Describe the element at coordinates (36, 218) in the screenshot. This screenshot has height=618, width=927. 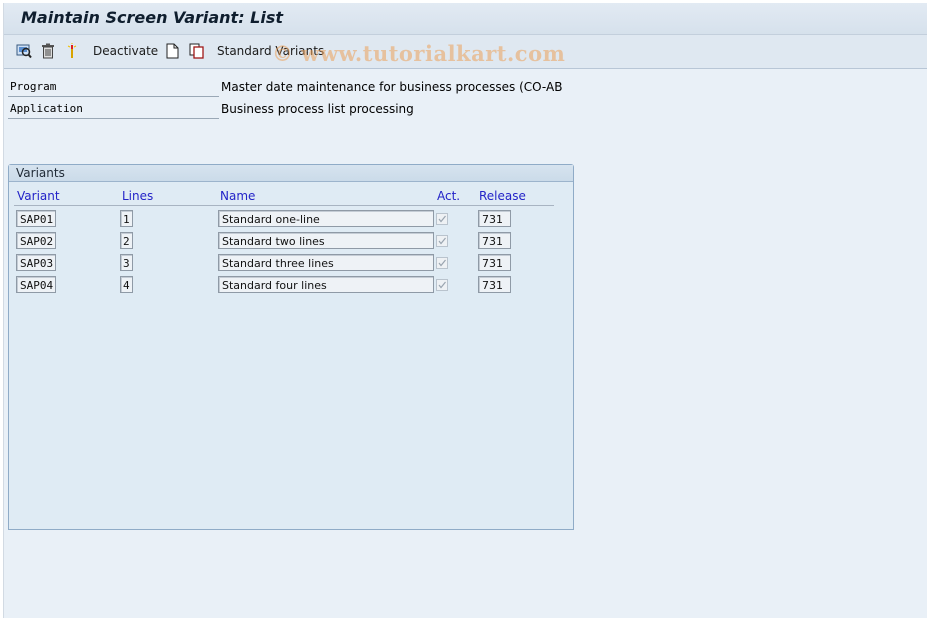
I see `variant-field: SAP01` at that location.